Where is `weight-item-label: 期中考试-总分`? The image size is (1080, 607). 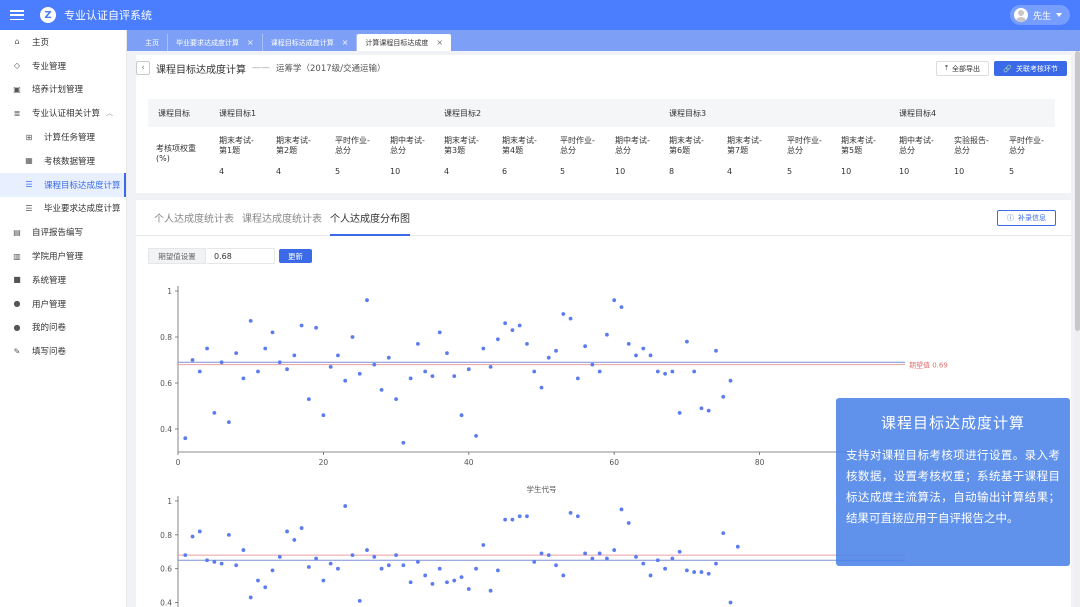
weight-item-label: 期中考试-总分 is located at coordinates (632, 145).